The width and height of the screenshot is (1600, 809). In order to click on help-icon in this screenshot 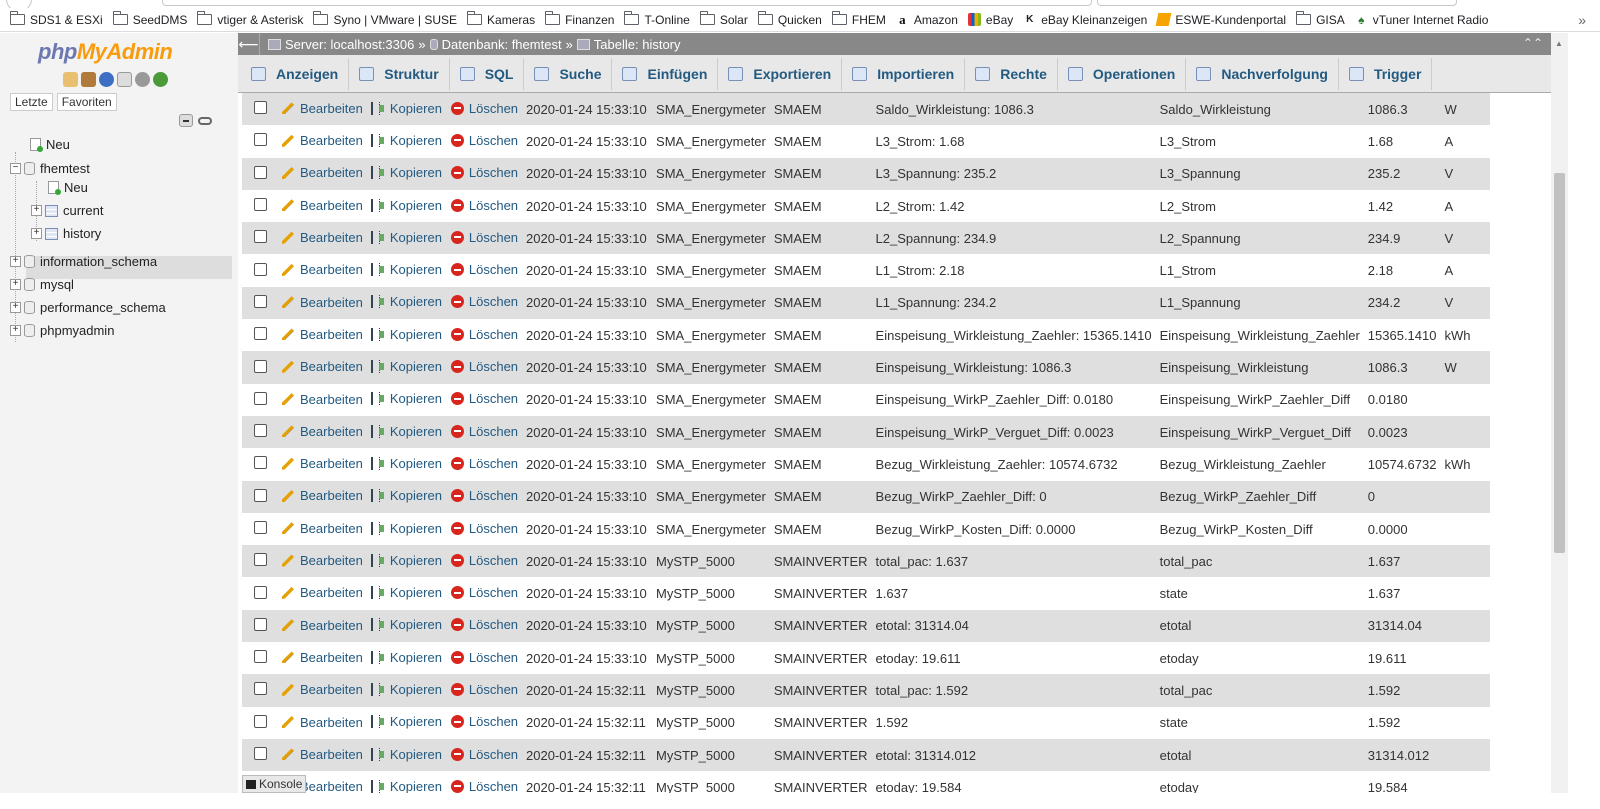, I will do `click(106, 79)`.